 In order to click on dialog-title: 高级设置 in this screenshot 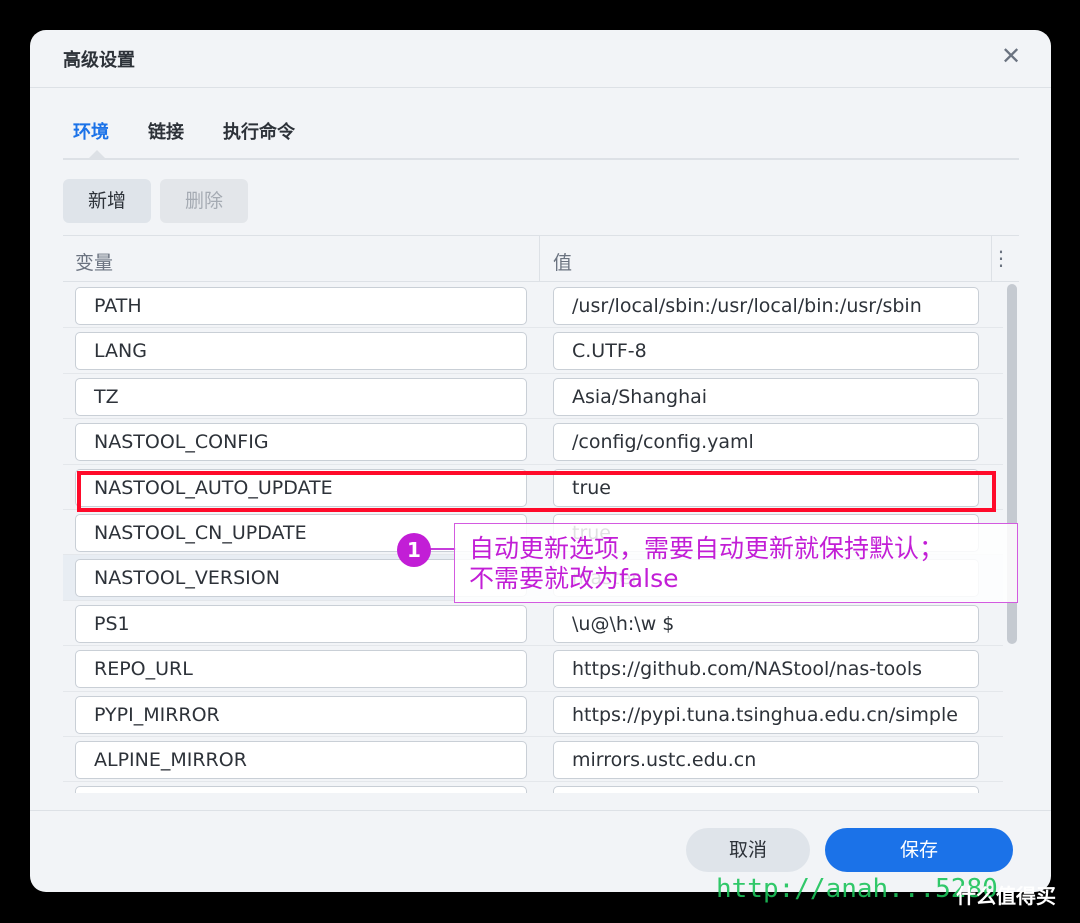, I will do `click(99, 60)`.